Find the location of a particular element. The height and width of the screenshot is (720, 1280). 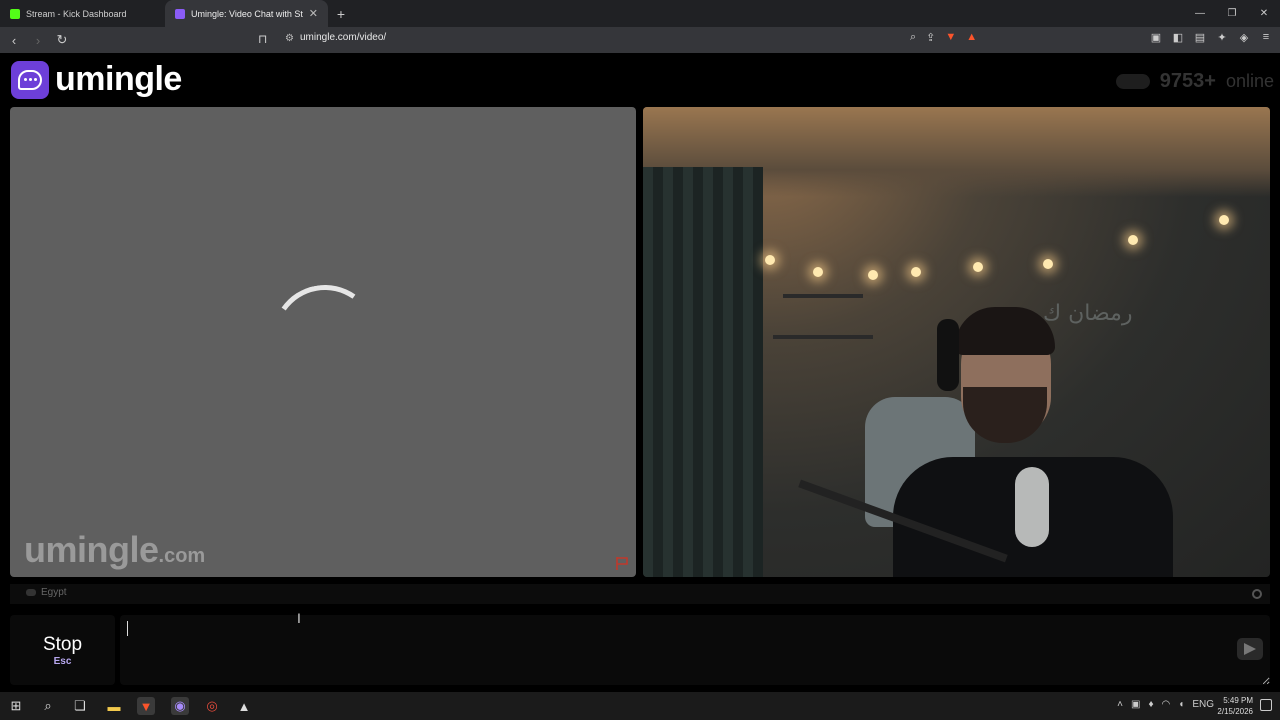

vpn-icon: ◈ is located at coordinates (1244, 37).